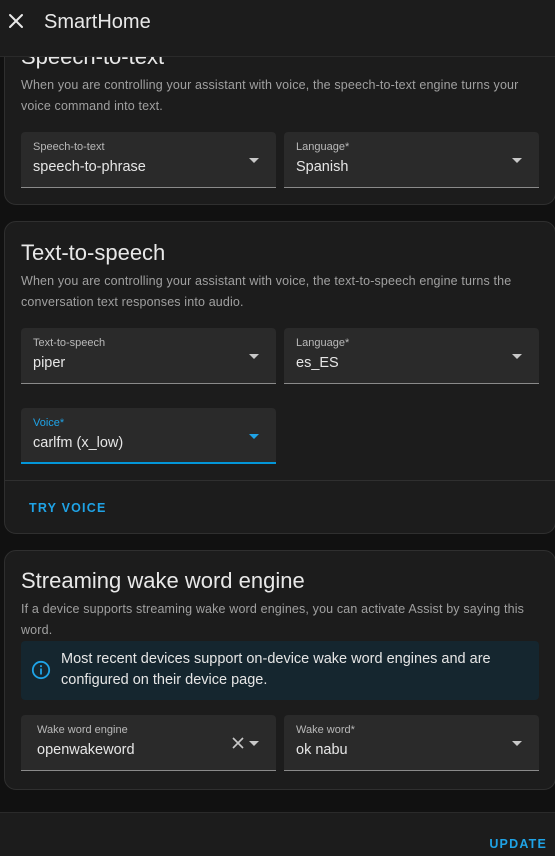 The image size is (555, 856). I want to click on speech-to-text-engine-select: Speech-to-text speech-to-phrase, so click(148, 160).